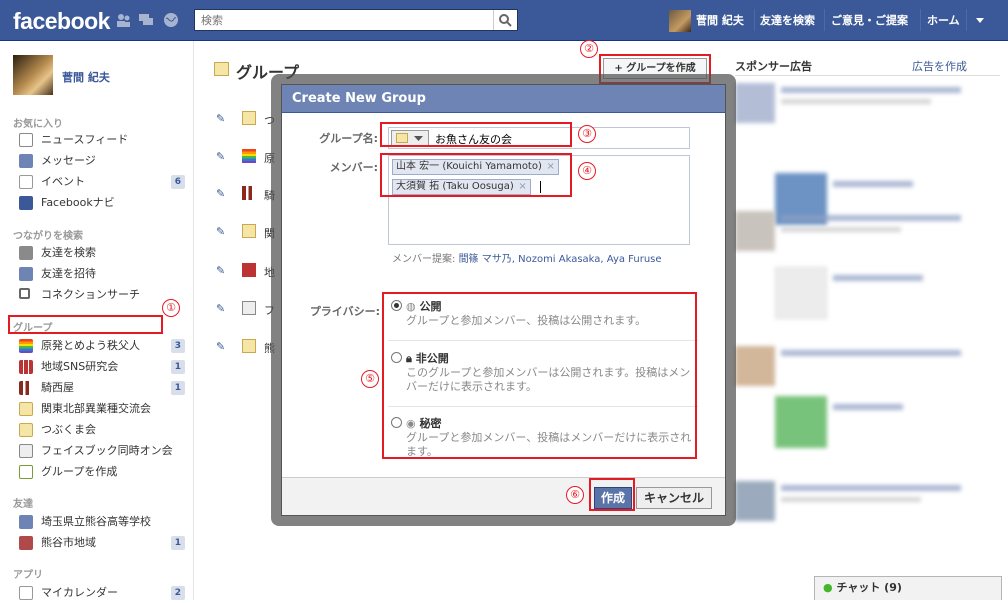 This screenshot has width=1008, height=603. Describe the element at coordinates (340, 20) in the screenshot. I see `search-input` at that location.